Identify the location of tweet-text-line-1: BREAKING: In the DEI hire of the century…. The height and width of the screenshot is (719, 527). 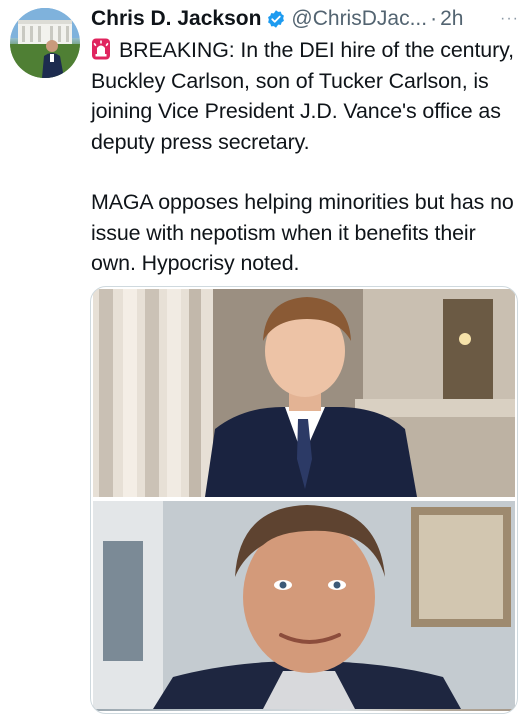
(302, 96).